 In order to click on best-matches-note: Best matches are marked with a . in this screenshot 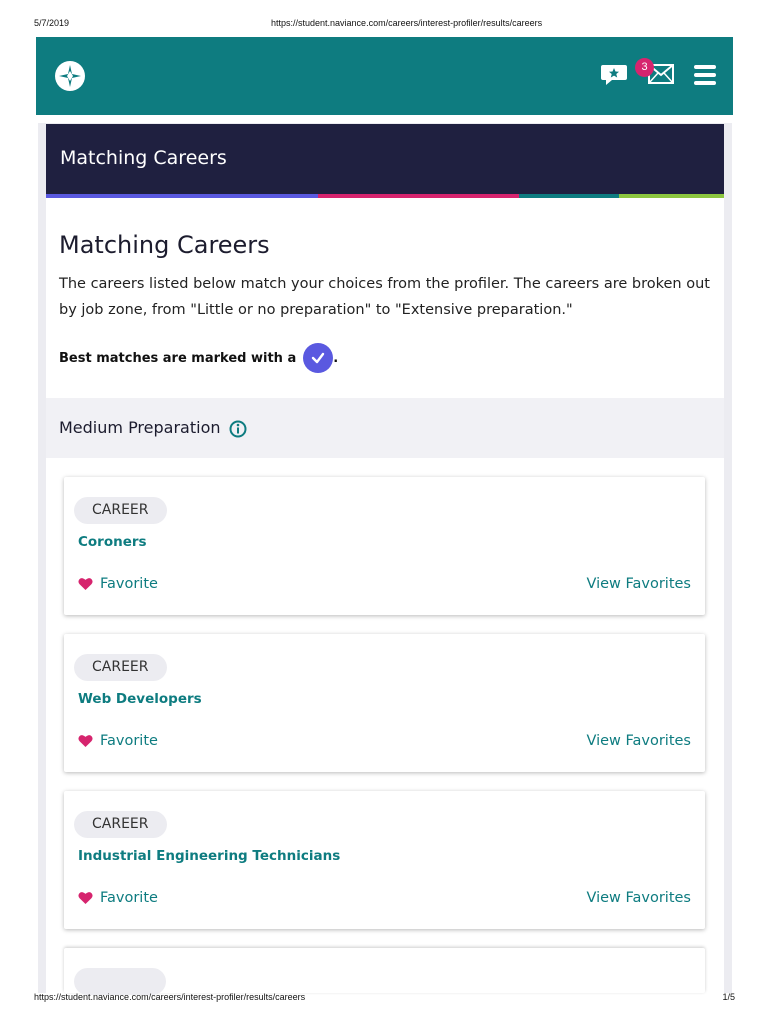, I will do `click(198, 358)`.